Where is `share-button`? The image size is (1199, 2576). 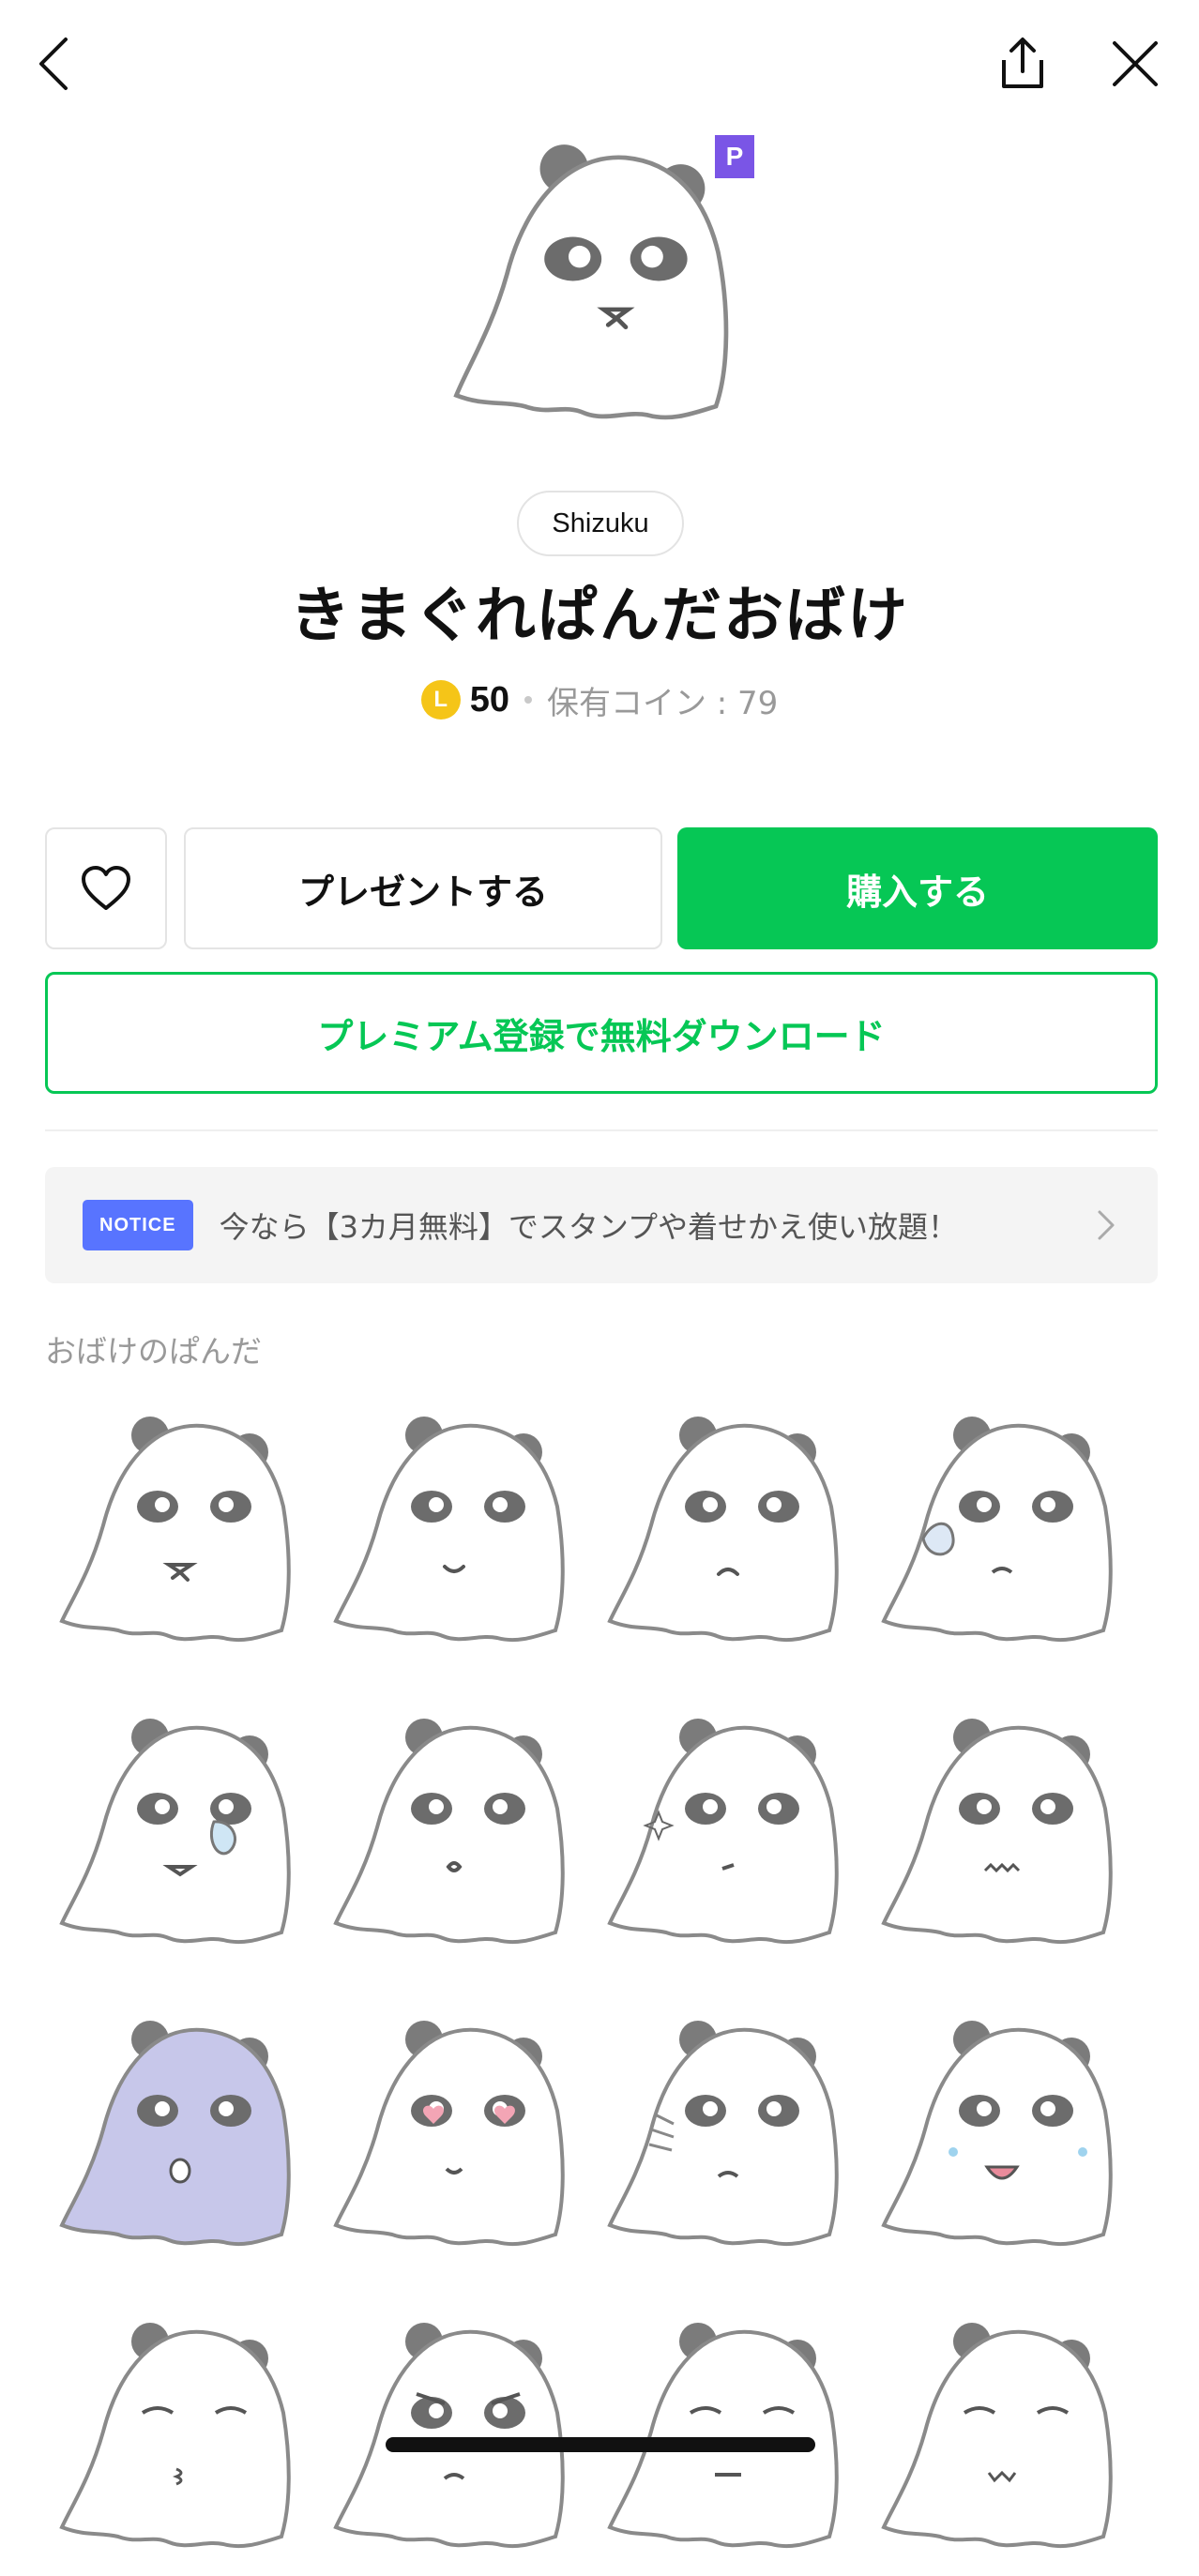 share-button is located at coordinates (1022, 64).